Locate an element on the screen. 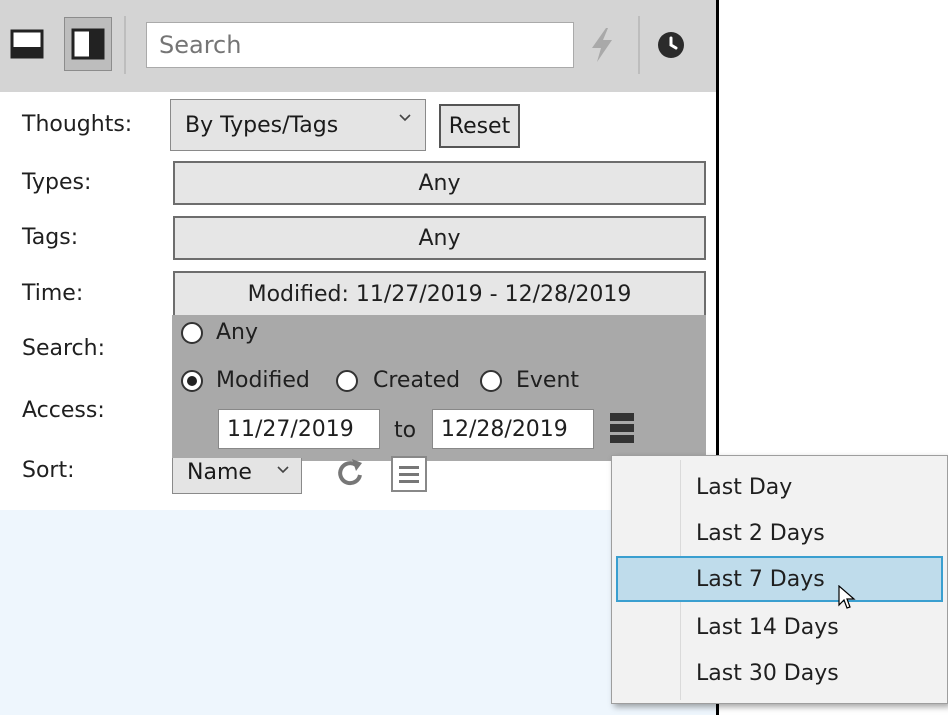 The width and height of the screenshot is (948, 715). side-panel-layout-button is located at coordinates (88, 44).